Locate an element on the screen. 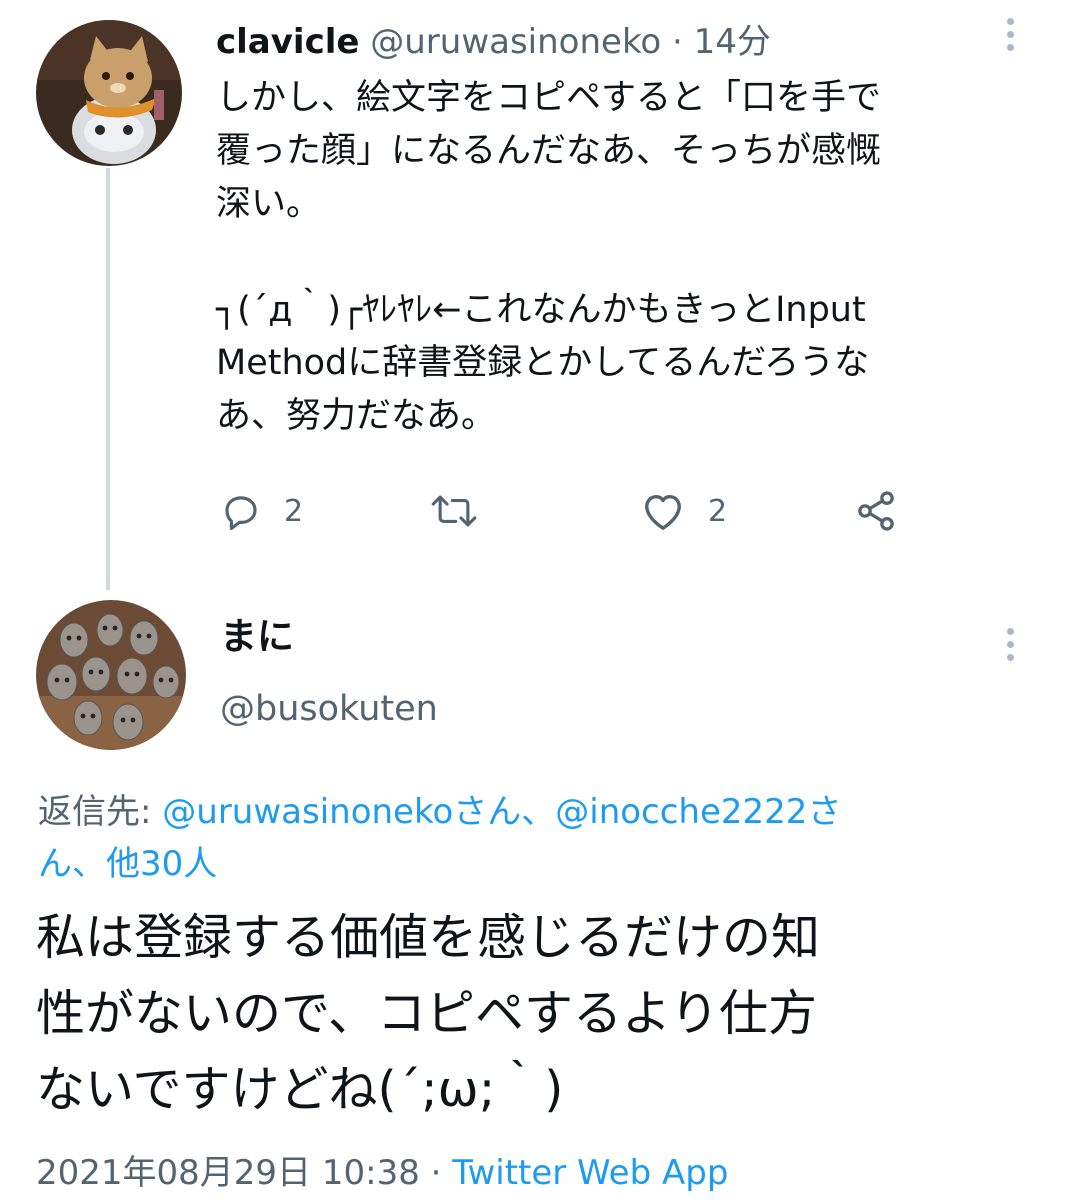  share-icon is located at coordinates (876, 511).